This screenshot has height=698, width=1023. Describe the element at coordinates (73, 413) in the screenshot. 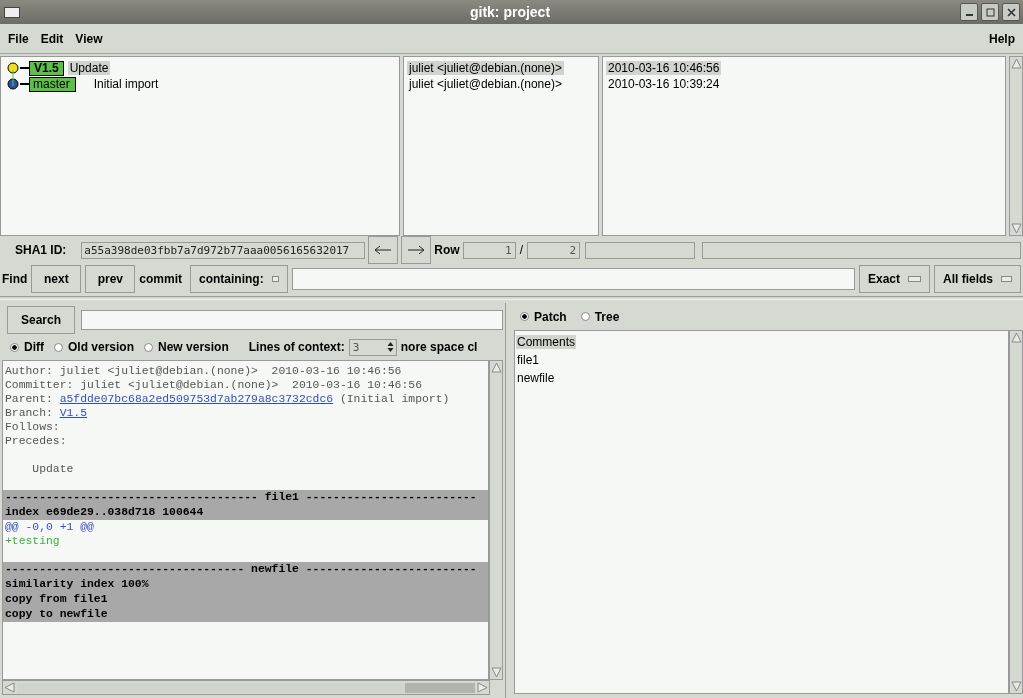

I see `commit-link: V1.5` at that location.